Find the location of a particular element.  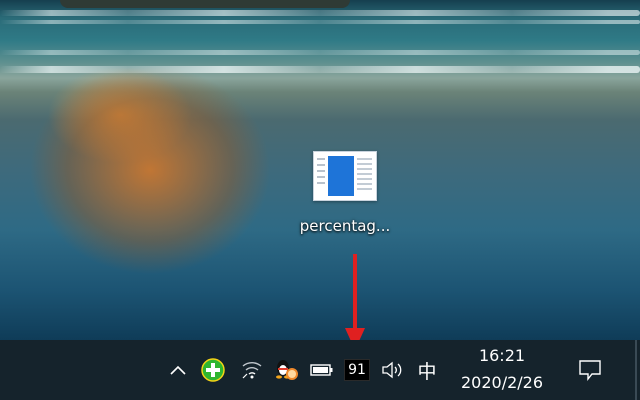

clock-time: 16:21 is located at coordinates (502, 355).